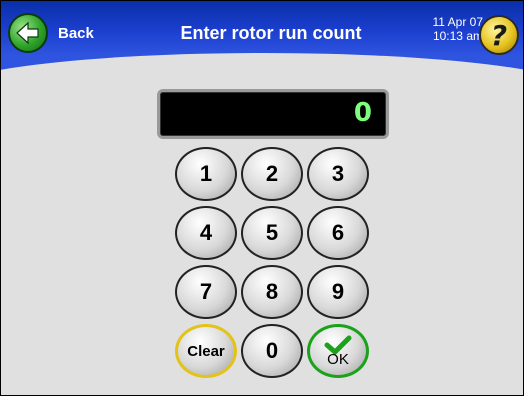 Image resolution: width=524 pixels, height=396 pixels. I want to click on key-7: 7, so click(206, 292).